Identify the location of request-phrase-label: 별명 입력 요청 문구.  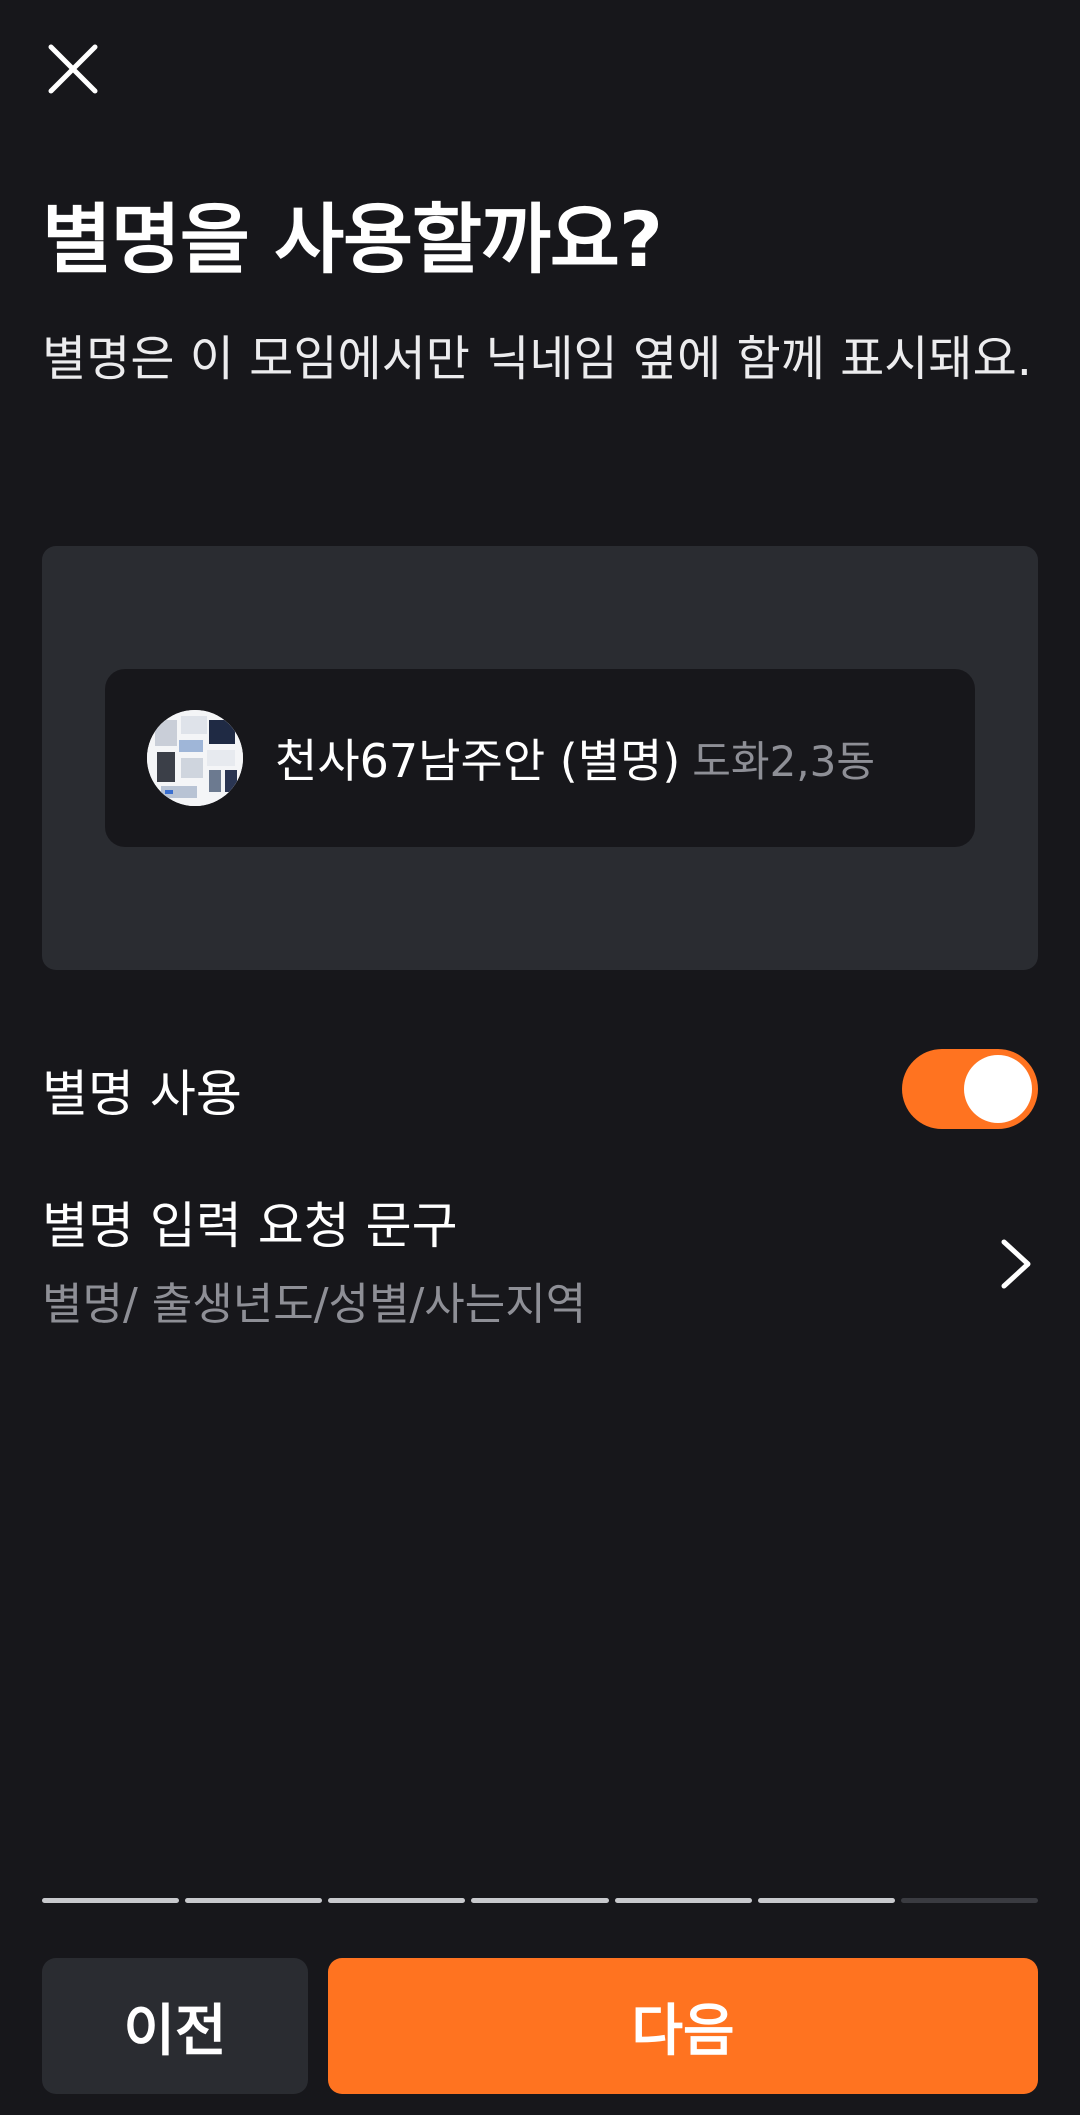
(250, 1226).